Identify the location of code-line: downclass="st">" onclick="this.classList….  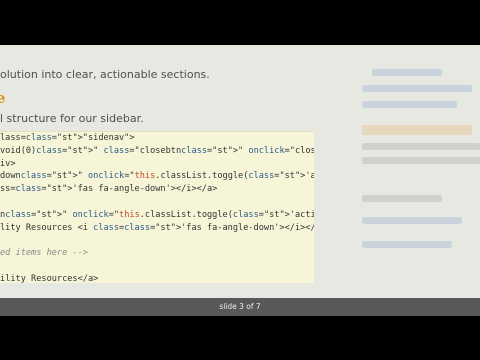
(157, 176).